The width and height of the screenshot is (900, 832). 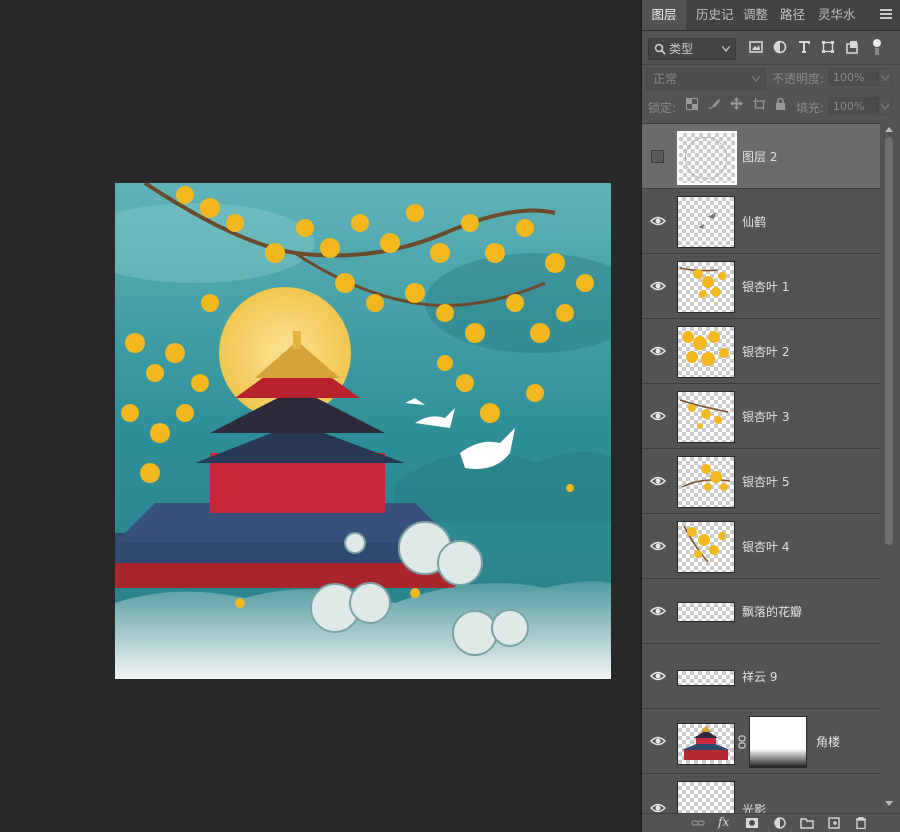 I want to click on opacity-value: 100%, so click(x=849, y=77).